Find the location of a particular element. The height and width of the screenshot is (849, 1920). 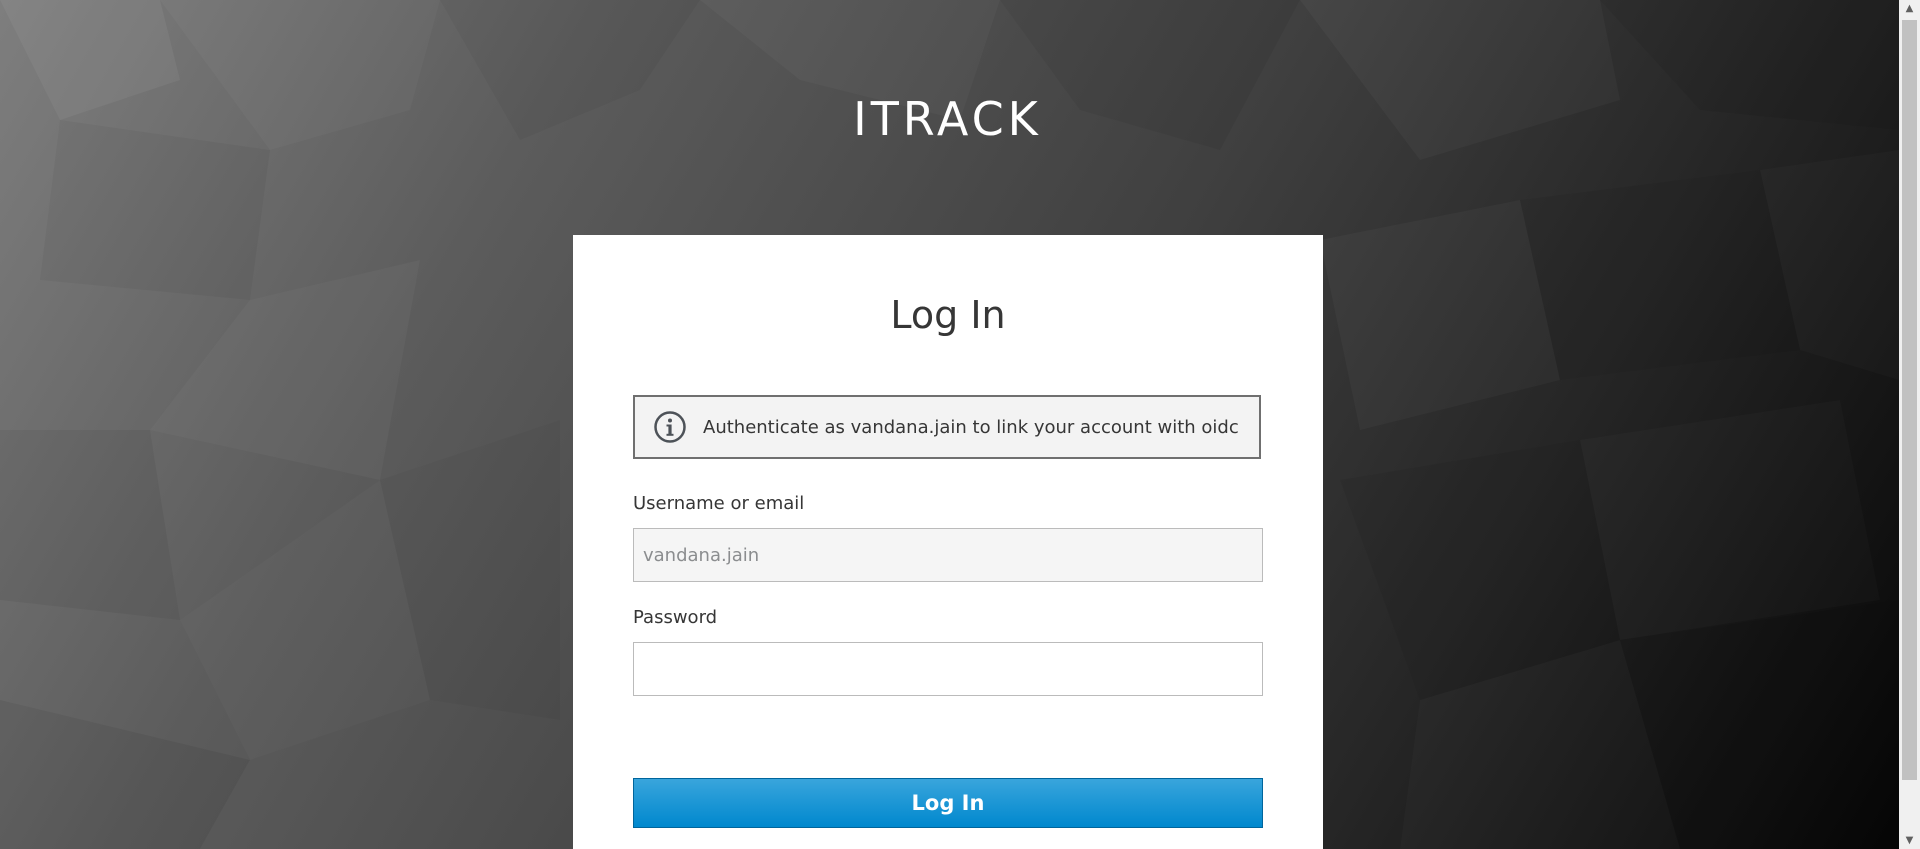

vertical-scrollbar: ▲ ▼ is located at coordinates (1909, 424).